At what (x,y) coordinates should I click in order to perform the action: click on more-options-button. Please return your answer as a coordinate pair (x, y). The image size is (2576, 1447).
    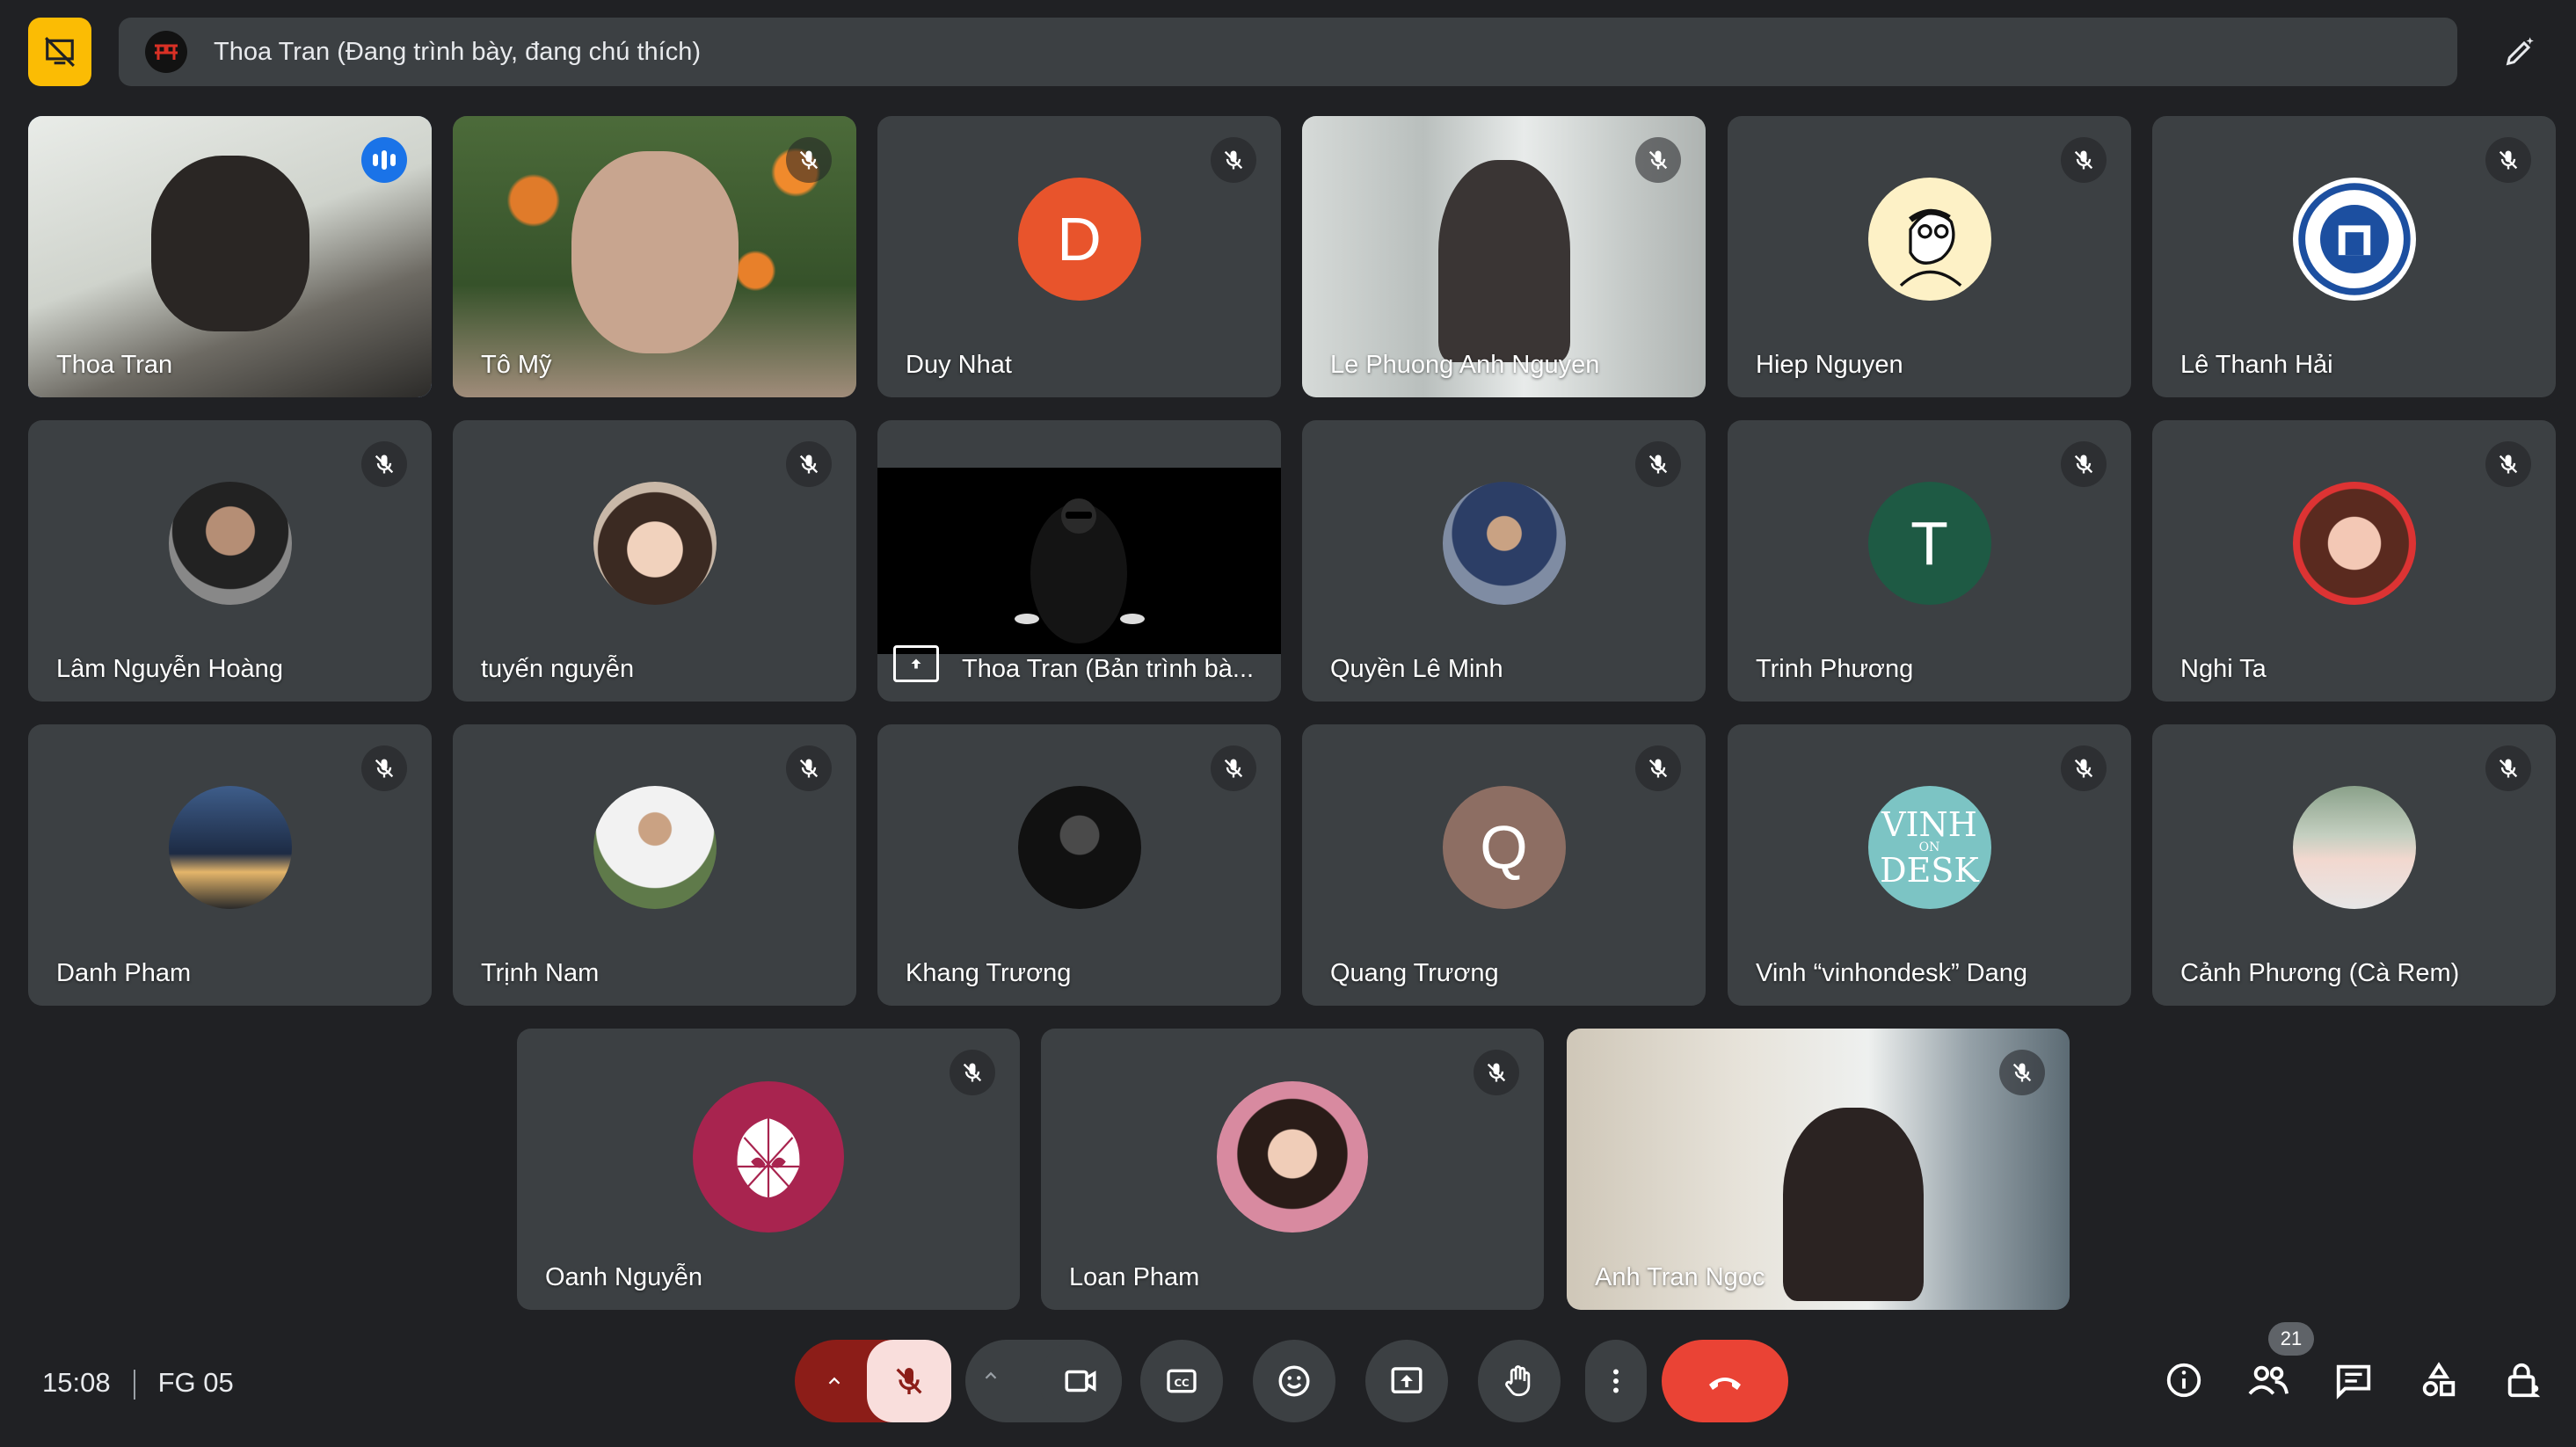
    Looking at the image, I should click on (1616, 1381).